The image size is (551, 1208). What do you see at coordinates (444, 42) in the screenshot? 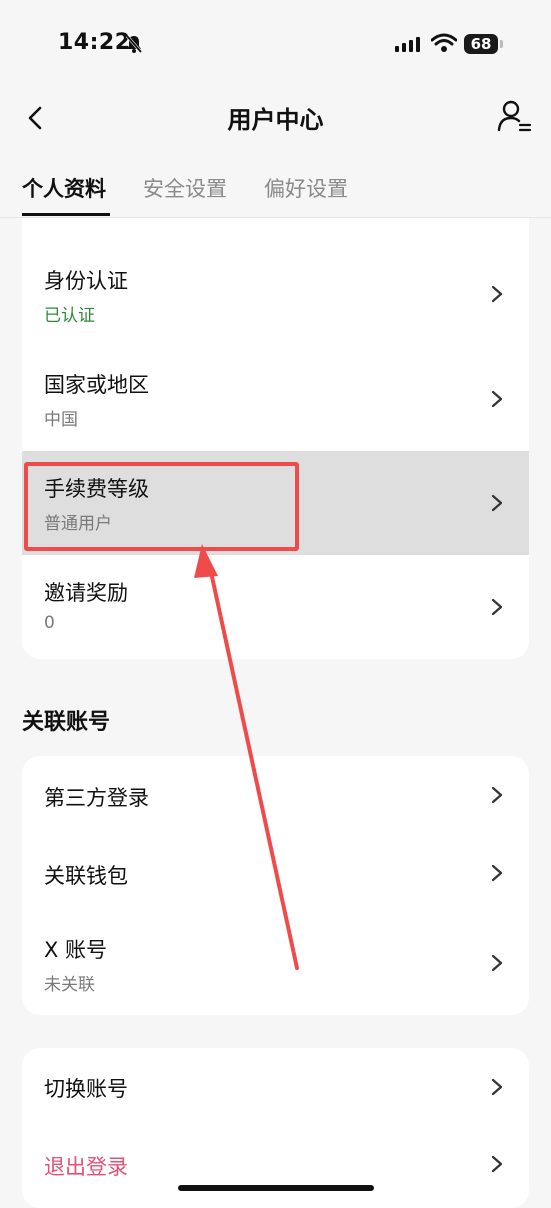
I see `wifi-icon` at bounding box center [444, 42].